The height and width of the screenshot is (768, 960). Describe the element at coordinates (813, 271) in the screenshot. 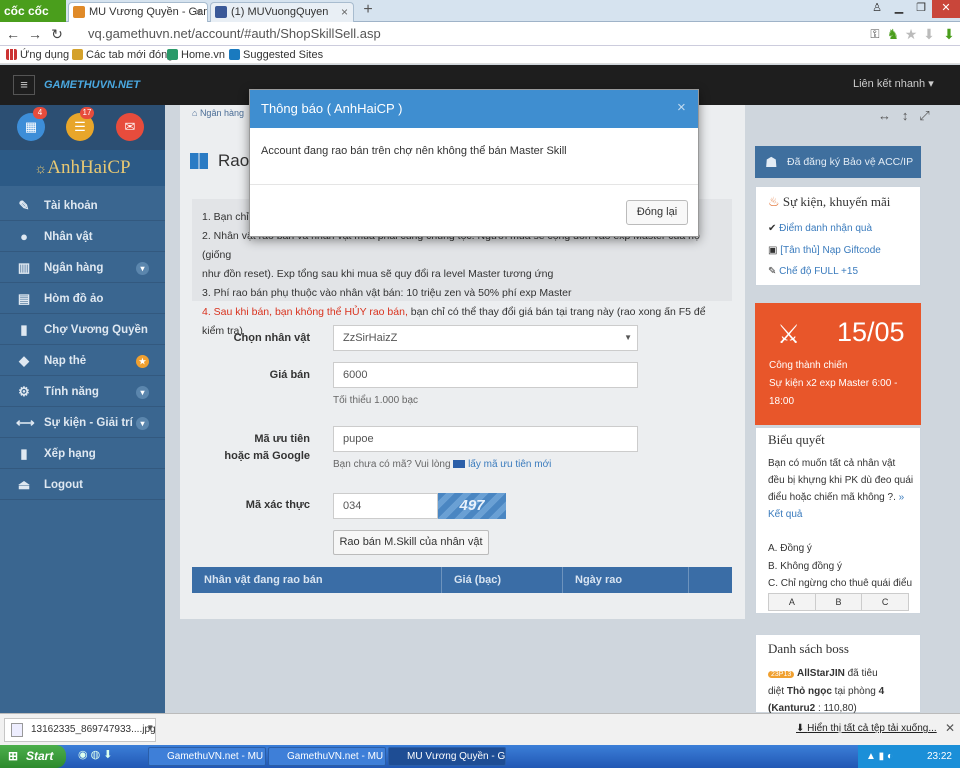

I see `event-link-full15: ✎ Chế độ FULL +15` at that location.